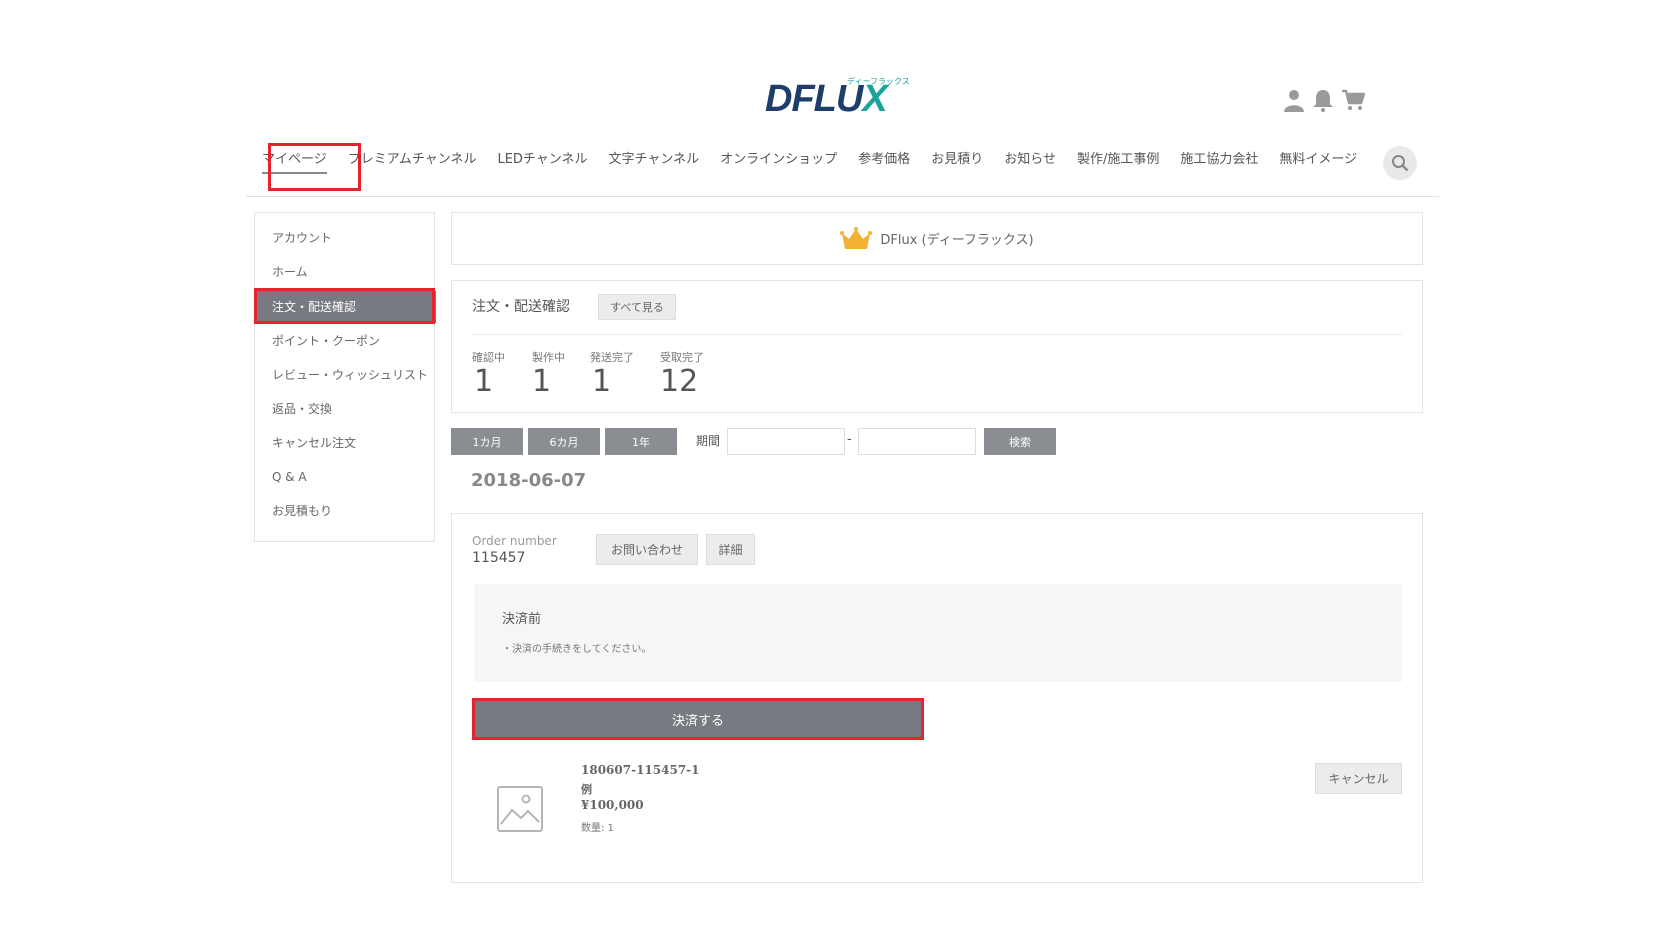 The width and height of the screenshot is (1665, 952). I want to click on period-label: 期間, so click(708, 441).